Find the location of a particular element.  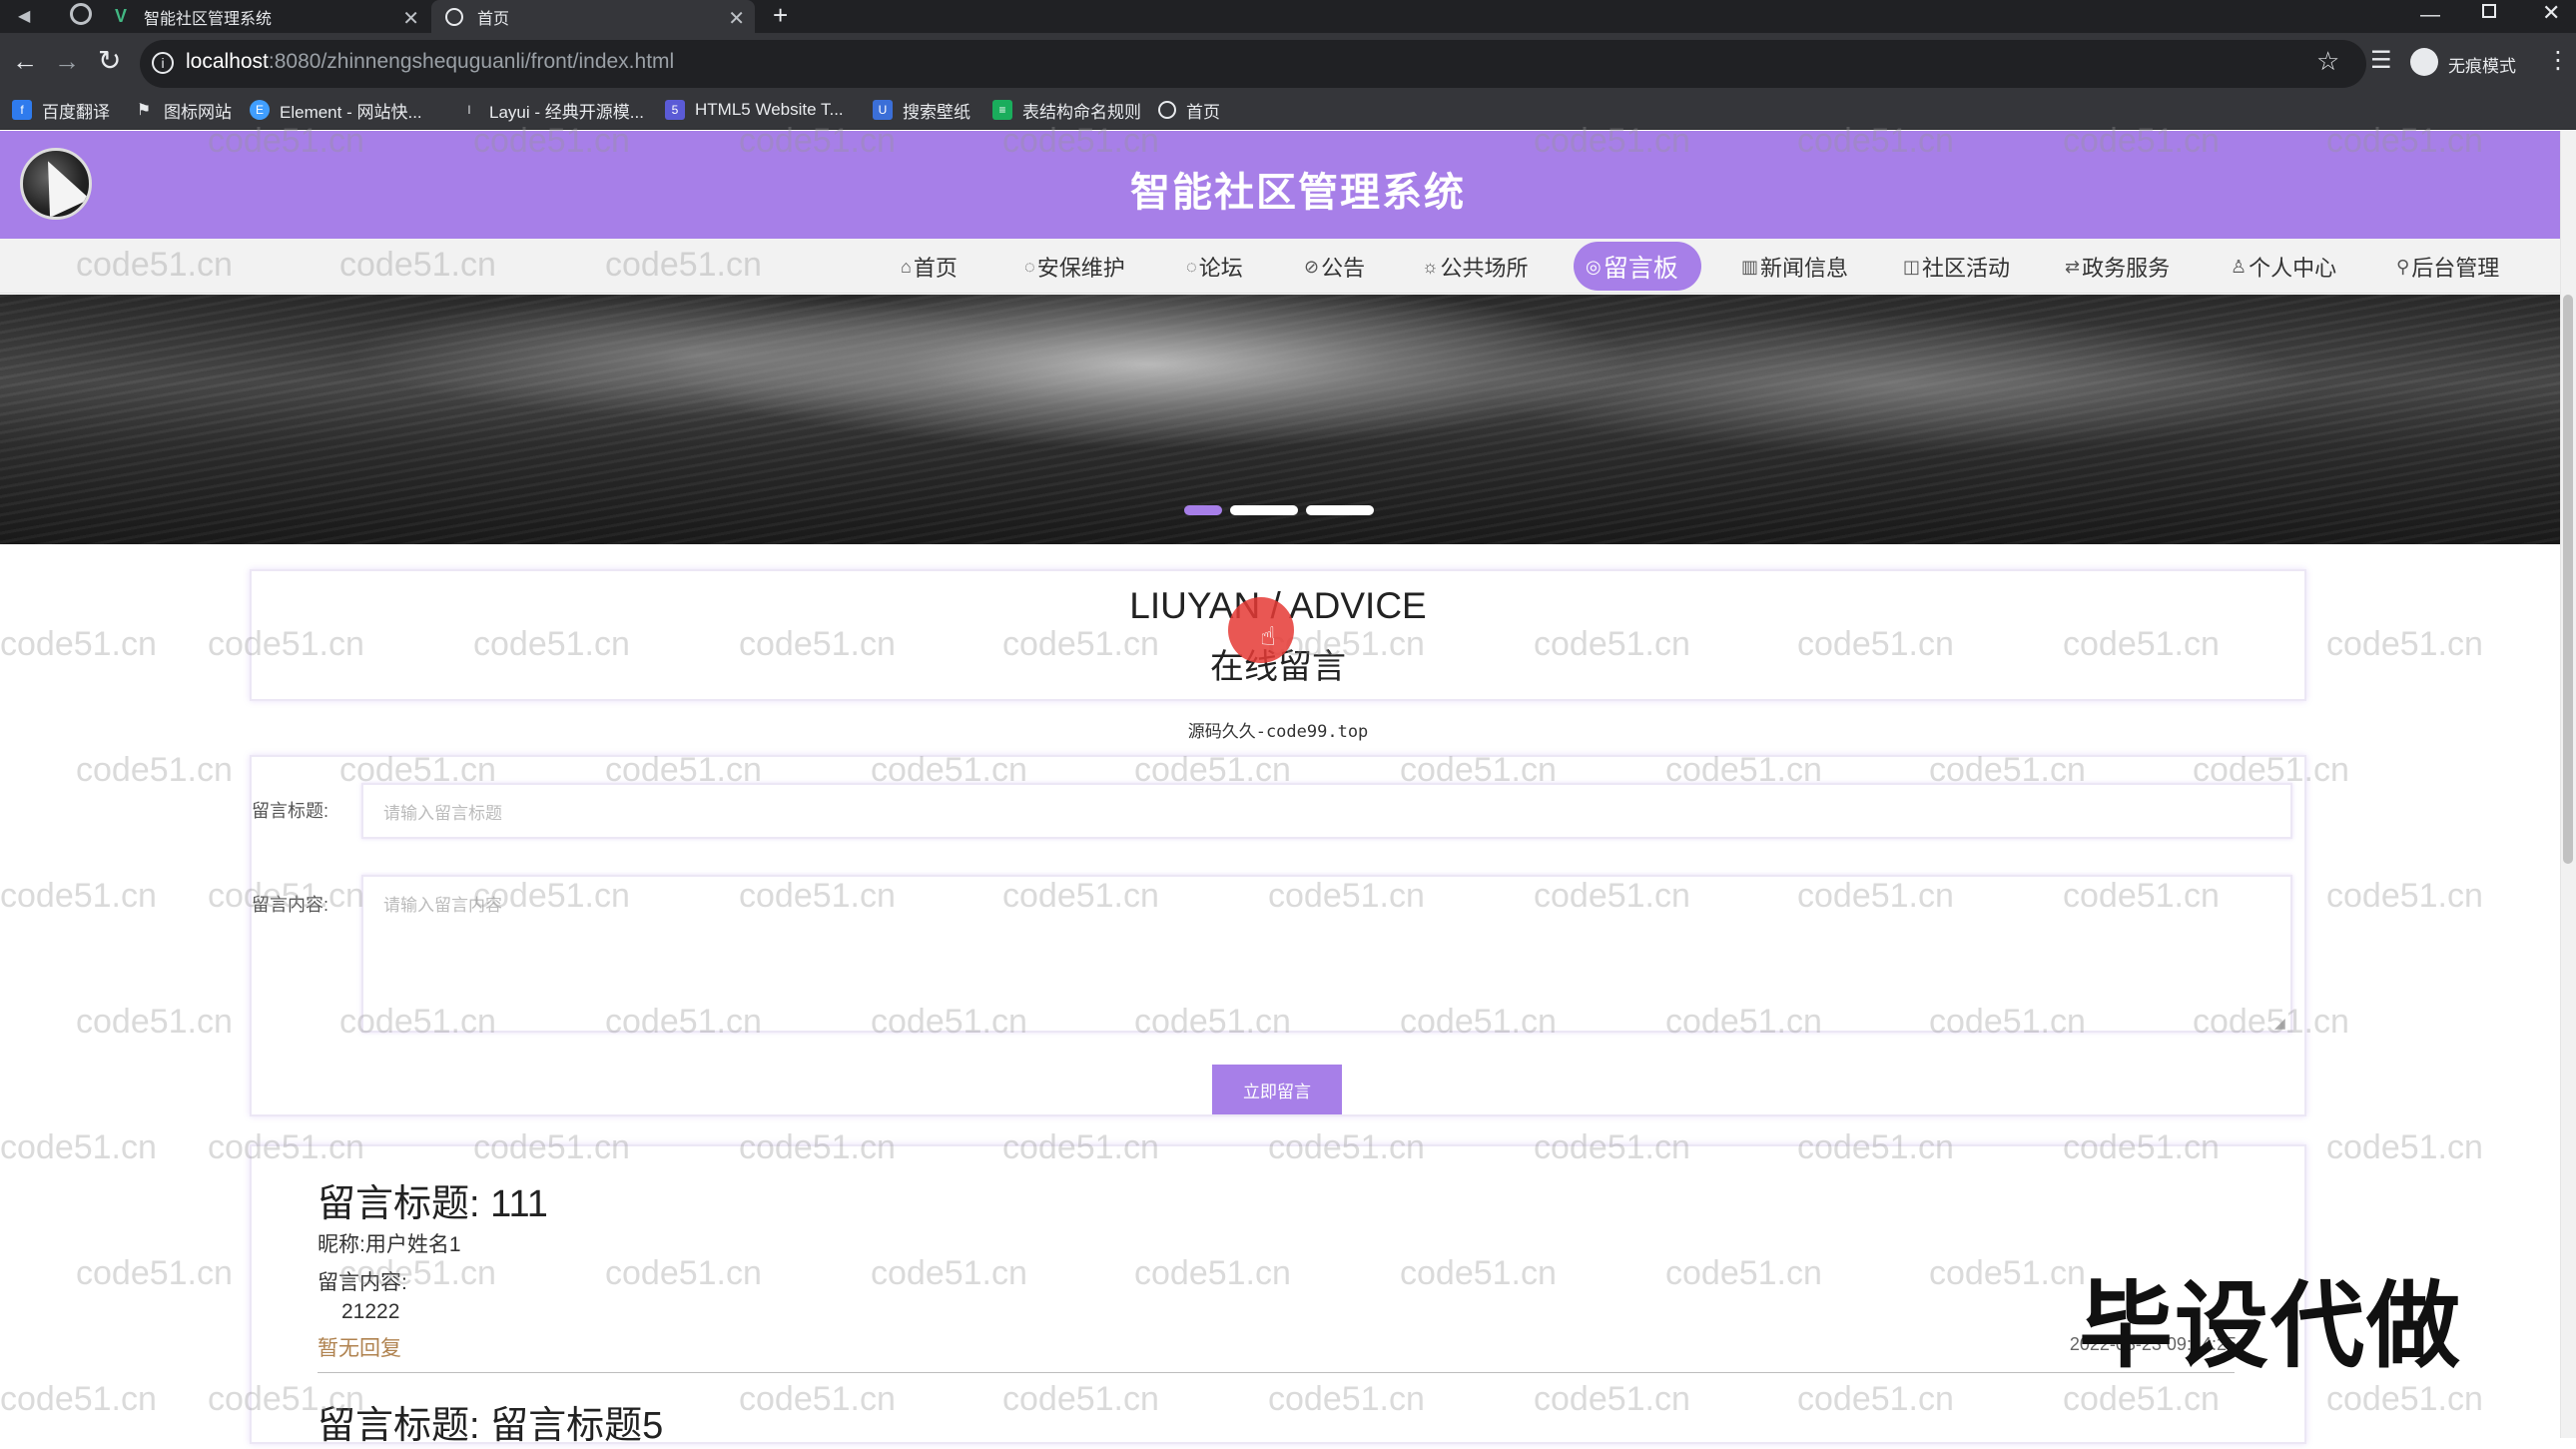

content-field-label: 留言内容: is located at coordinates (290, 905).